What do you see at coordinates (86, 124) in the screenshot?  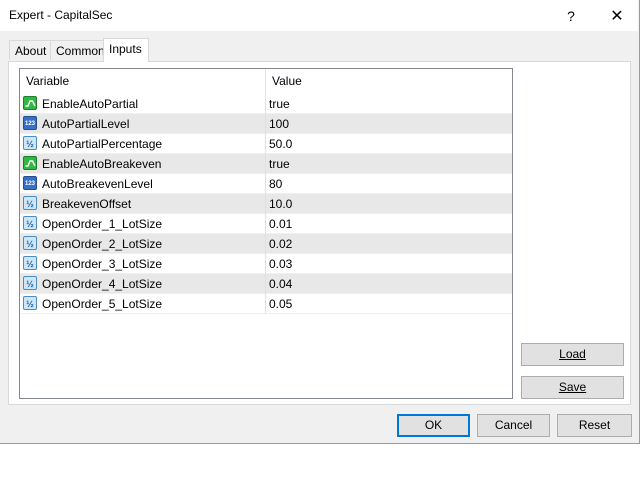 I see `variable-name: AutoPartialLevel` at bounding box center [86, 124].